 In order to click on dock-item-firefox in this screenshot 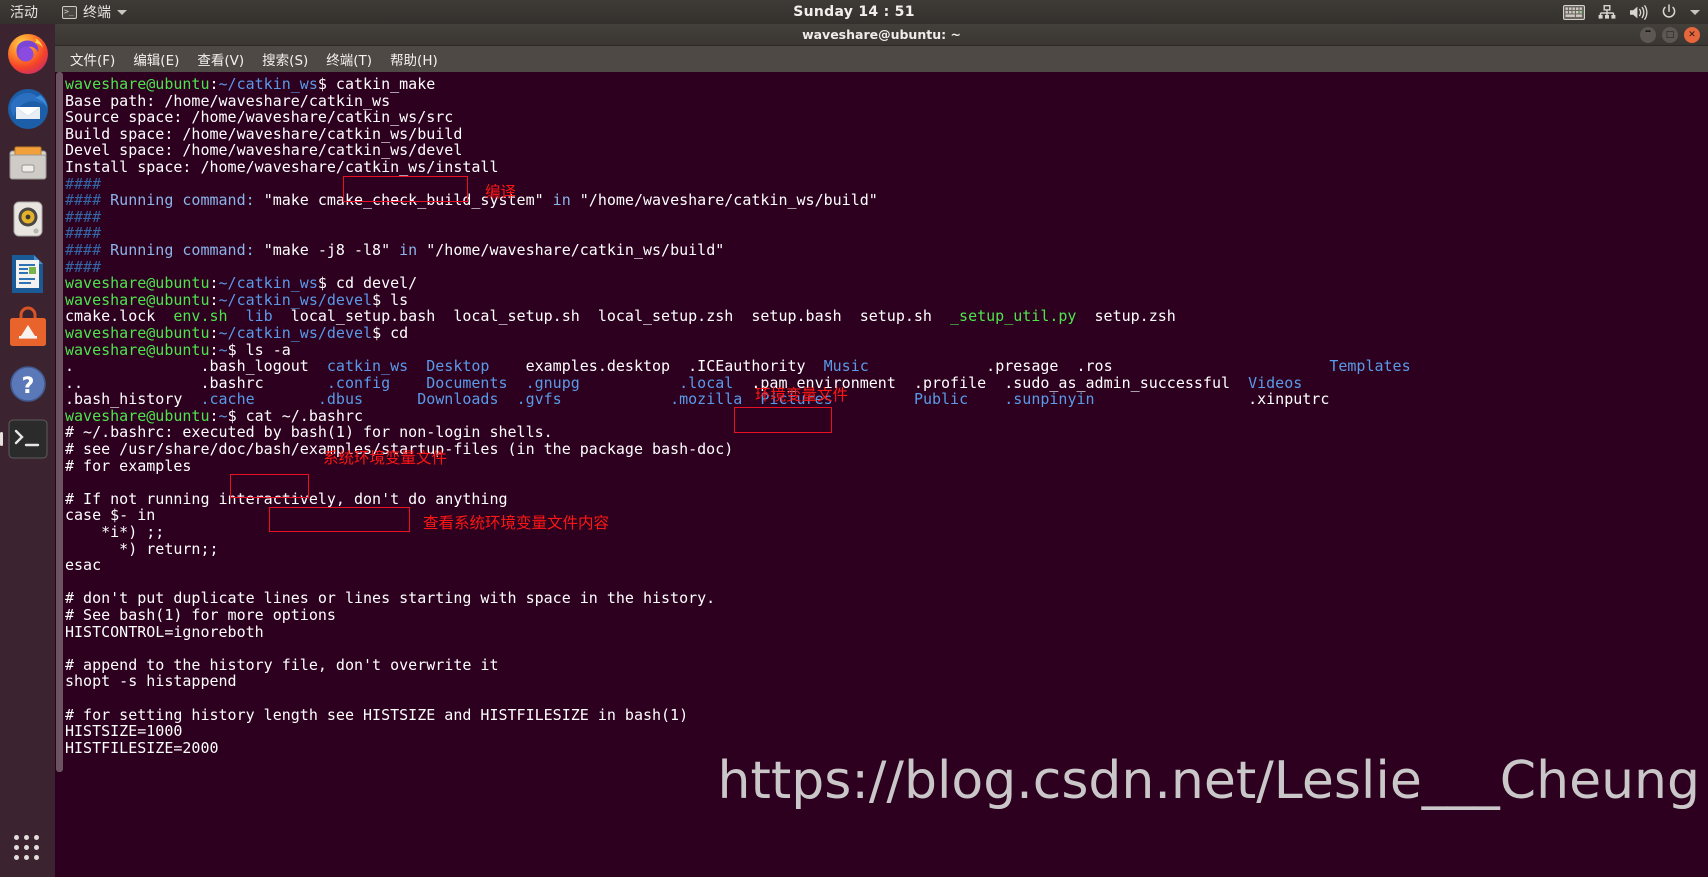, I will do `click(28, 54)`.